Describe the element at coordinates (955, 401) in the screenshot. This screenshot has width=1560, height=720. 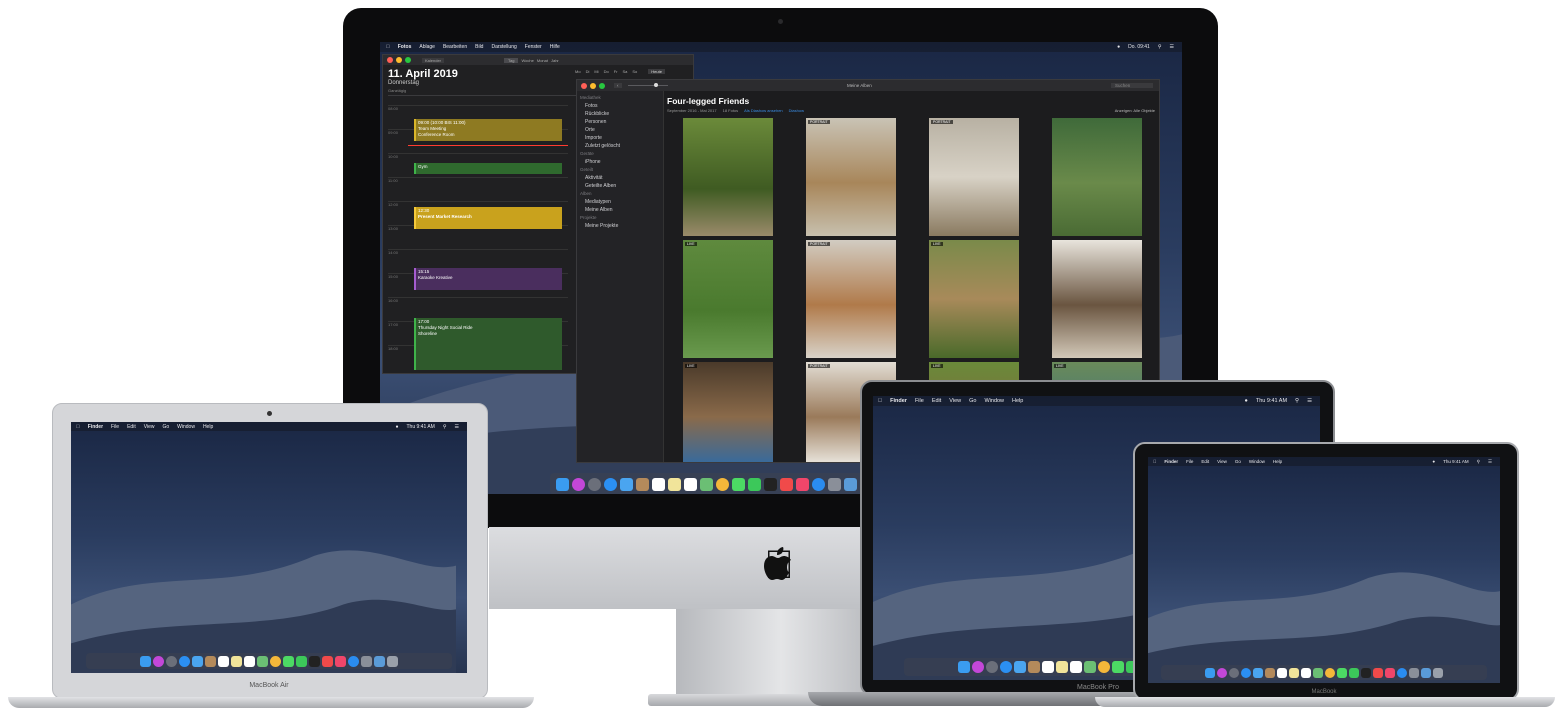
I see `menu-view: View` at that location.